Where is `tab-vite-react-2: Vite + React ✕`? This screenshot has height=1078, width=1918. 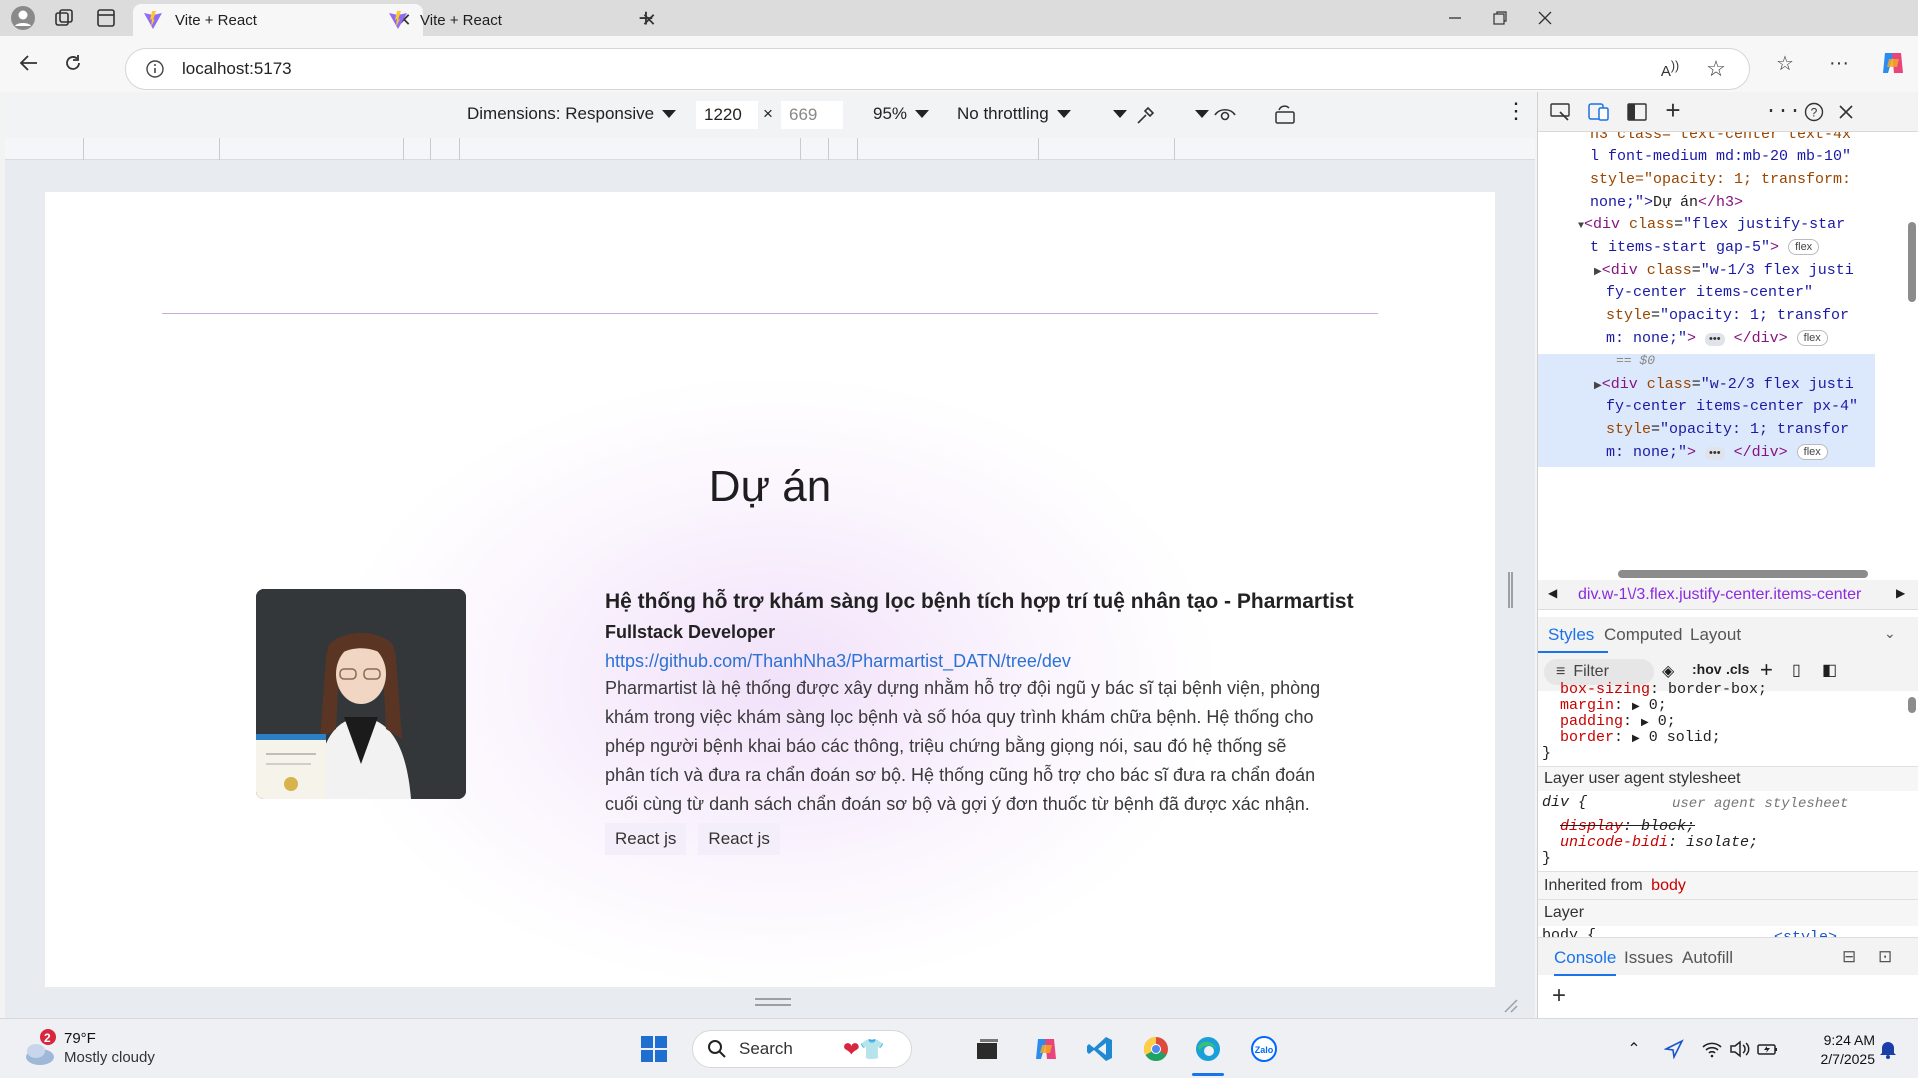
tab-vite-react-2: Vite + React ✕ is located at coordinates (523, 20).